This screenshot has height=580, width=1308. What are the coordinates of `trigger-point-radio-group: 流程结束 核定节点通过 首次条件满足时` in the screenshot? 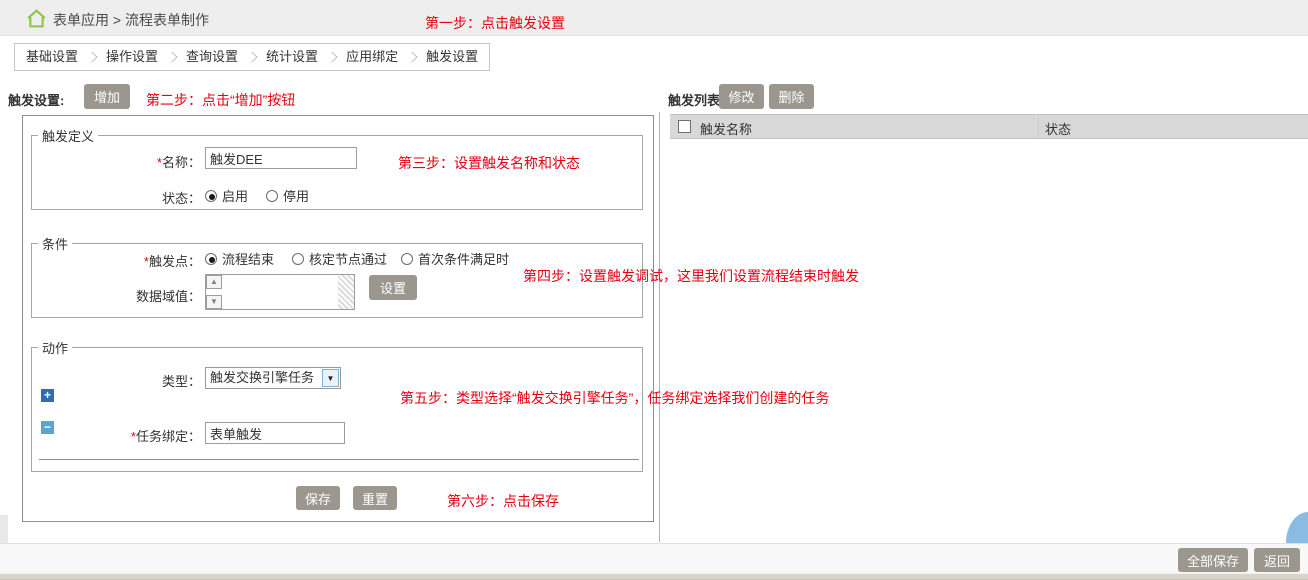 It's located at (357, 258).